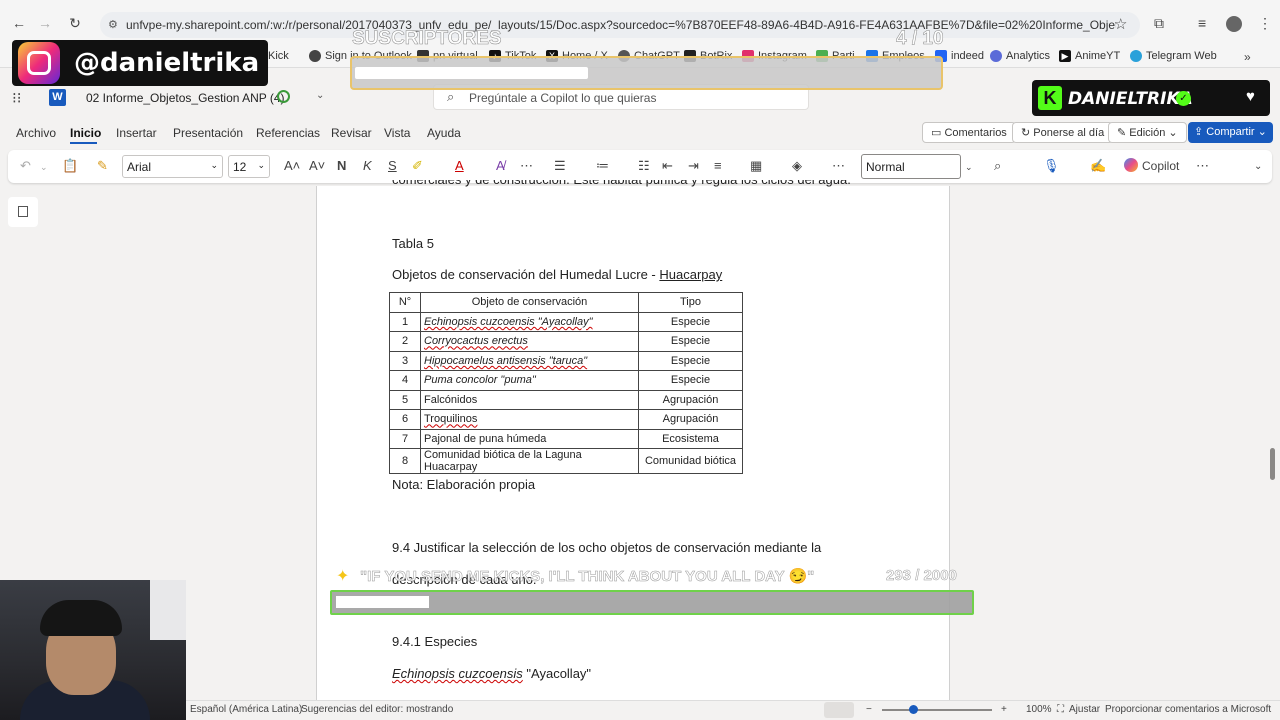 This screenshot has height=720, width=1280. What do you see at coordinates (1120, 24) in the screenshot?
I see `bookmark-star-icon: ☆` at bounding box center [1120, 24].